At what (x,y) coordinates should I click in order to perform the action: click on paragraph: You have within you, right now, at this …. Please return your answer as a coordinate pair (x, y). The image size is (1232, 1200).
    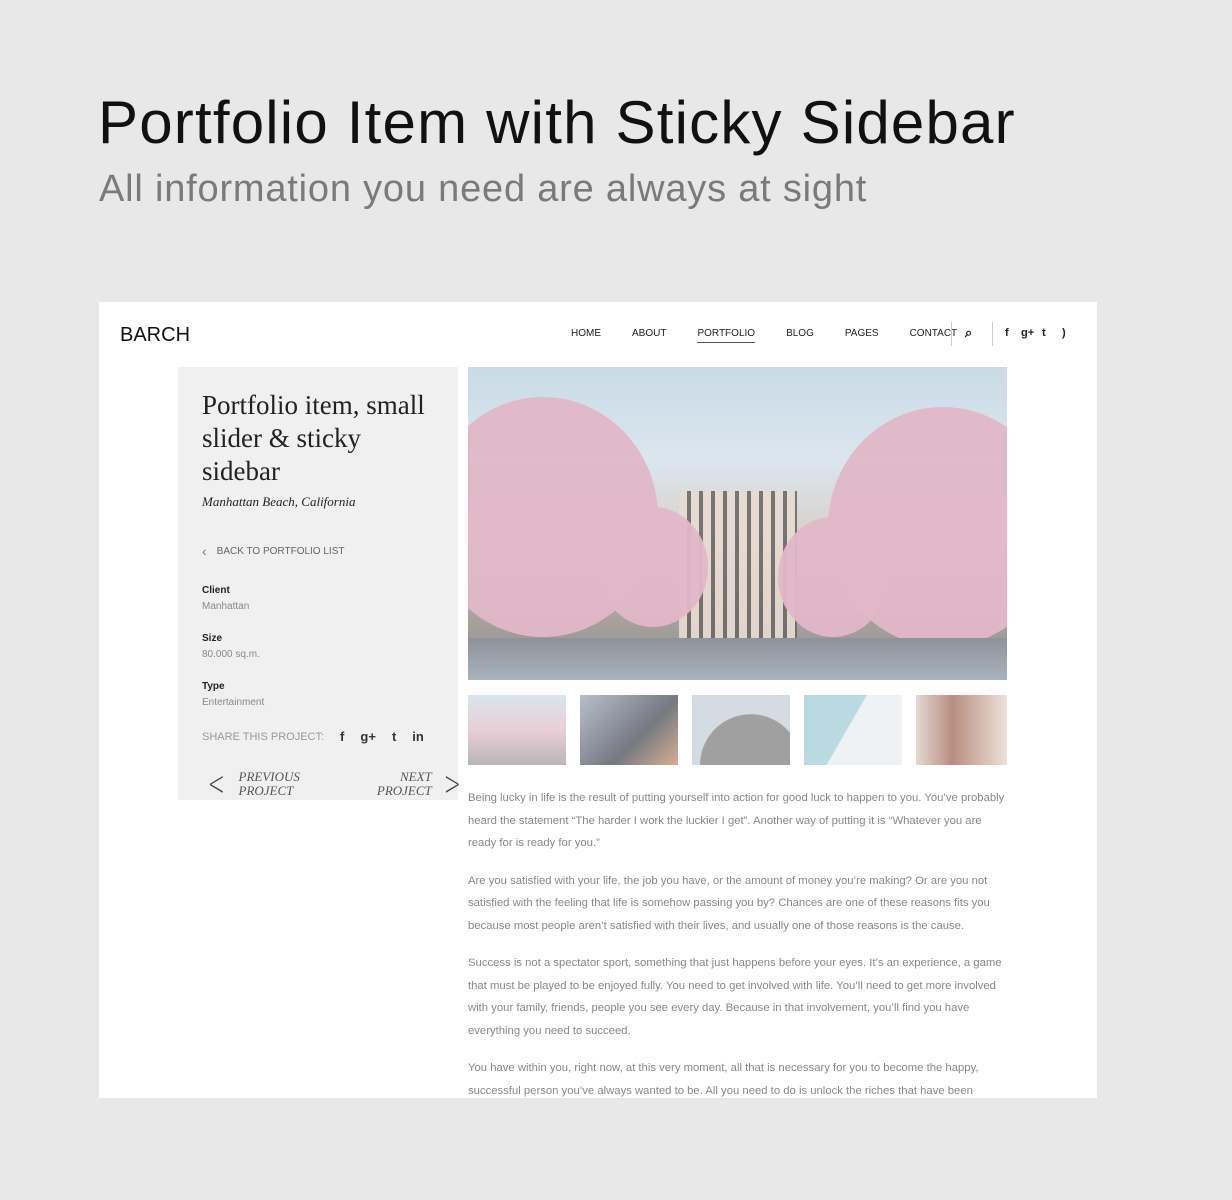
    Looking at the image, I should click on (723, 1079).